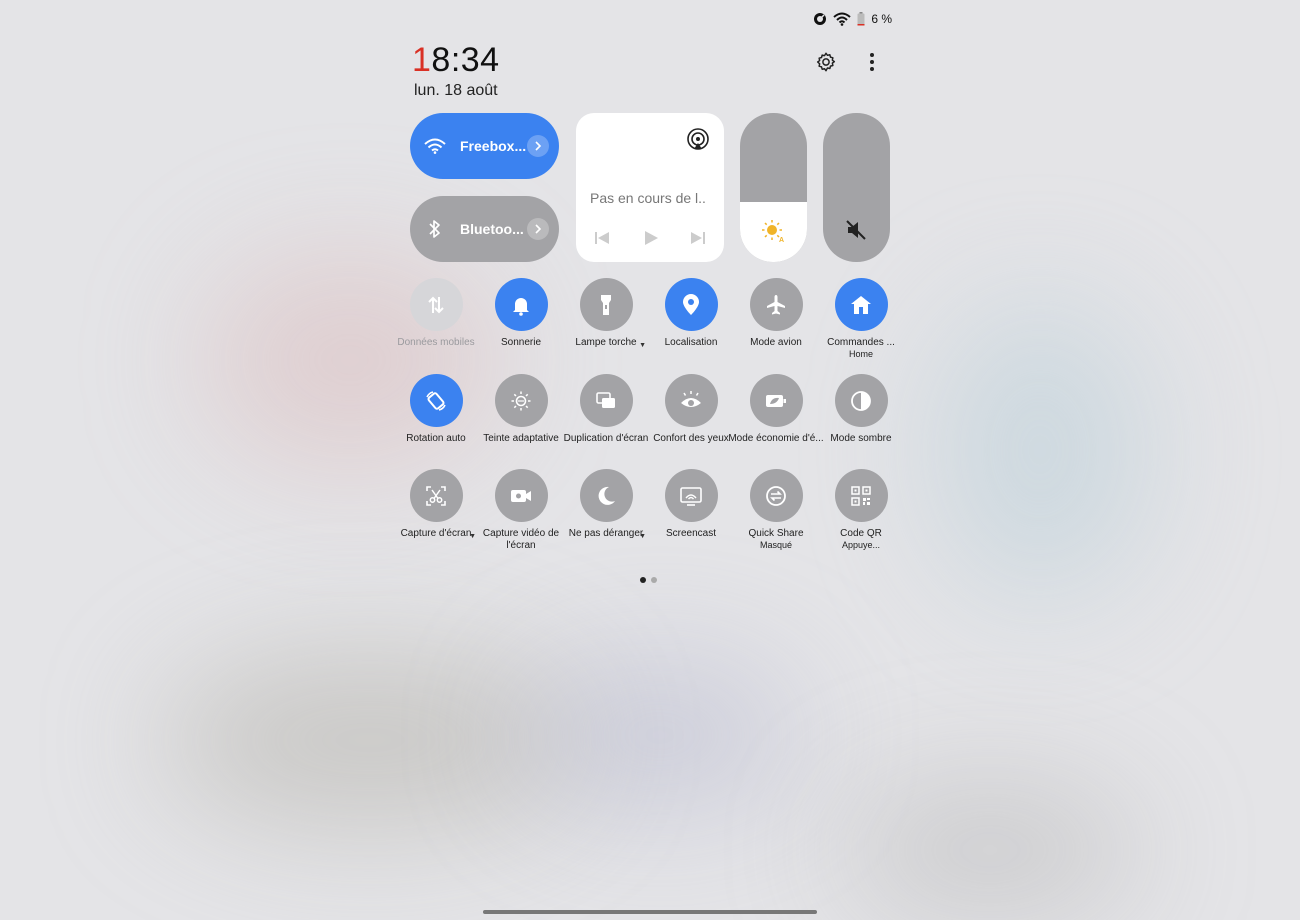  I want to click on media-output-button, so click(698, 141).